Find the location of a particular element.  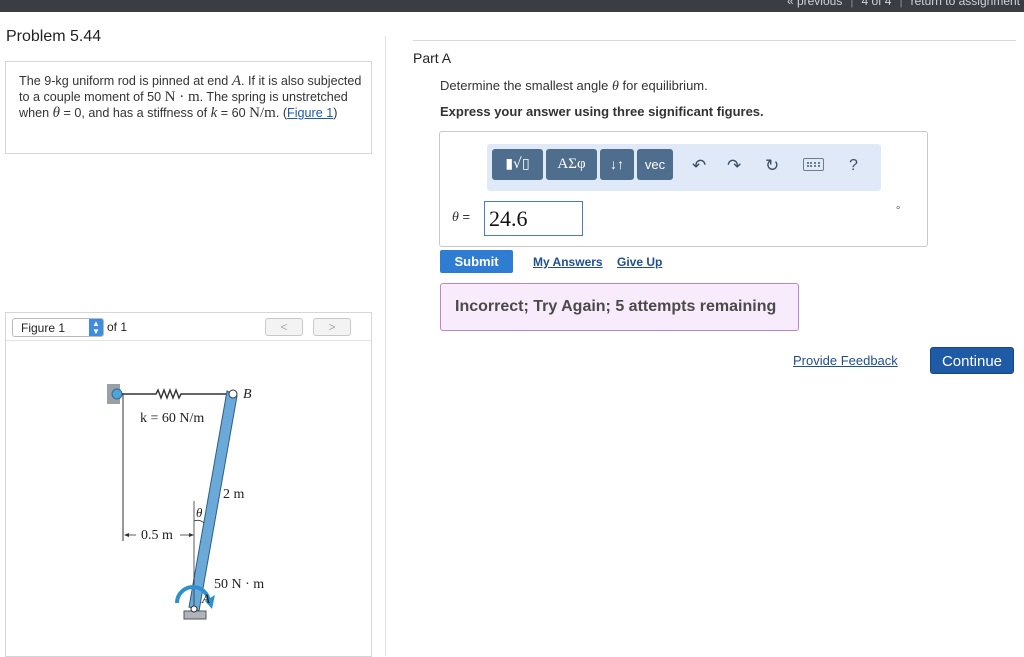

answer-equals: = is located at coordinates (464, 216).